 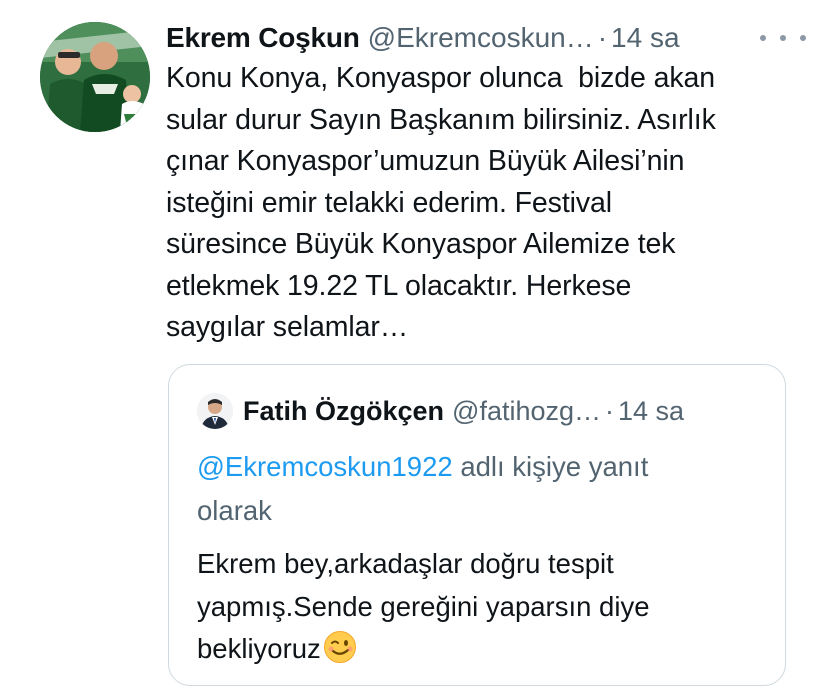 What do you see at coordinates (550, 466) in the screenshot?
I see `reply-context-text: adlı kişiye yanıt` at bounding box center [550, 466].